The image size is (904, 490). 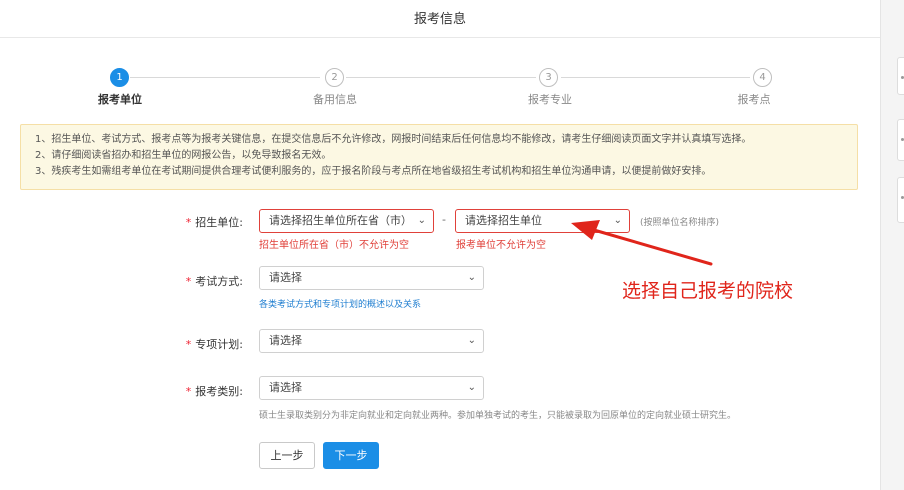 I want to click on annotation-arrow, so click(x=642, y=243).